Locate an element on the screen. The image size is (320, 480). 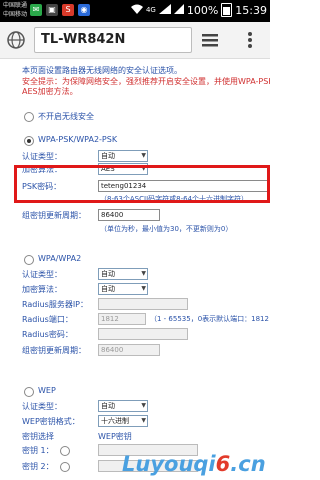
network-type: 4G is located at coordinates (150, 10).